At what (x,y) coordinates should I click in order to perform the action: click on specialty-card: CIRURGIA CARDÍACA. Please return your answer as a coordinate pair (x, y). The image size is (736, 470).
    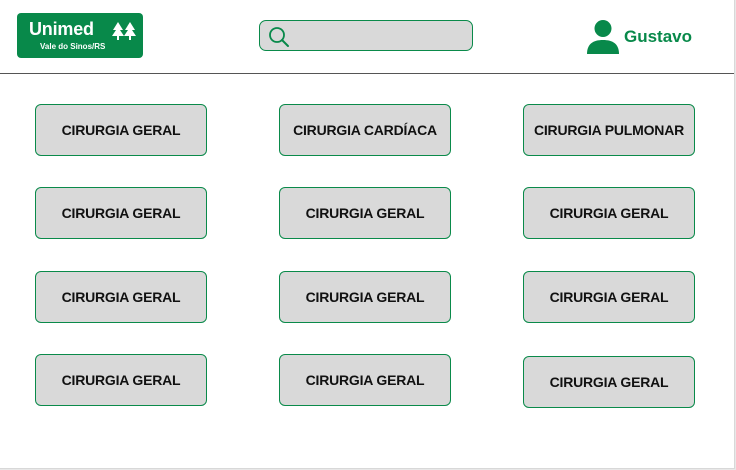
    Looking at the image, I should click on (365, 130).